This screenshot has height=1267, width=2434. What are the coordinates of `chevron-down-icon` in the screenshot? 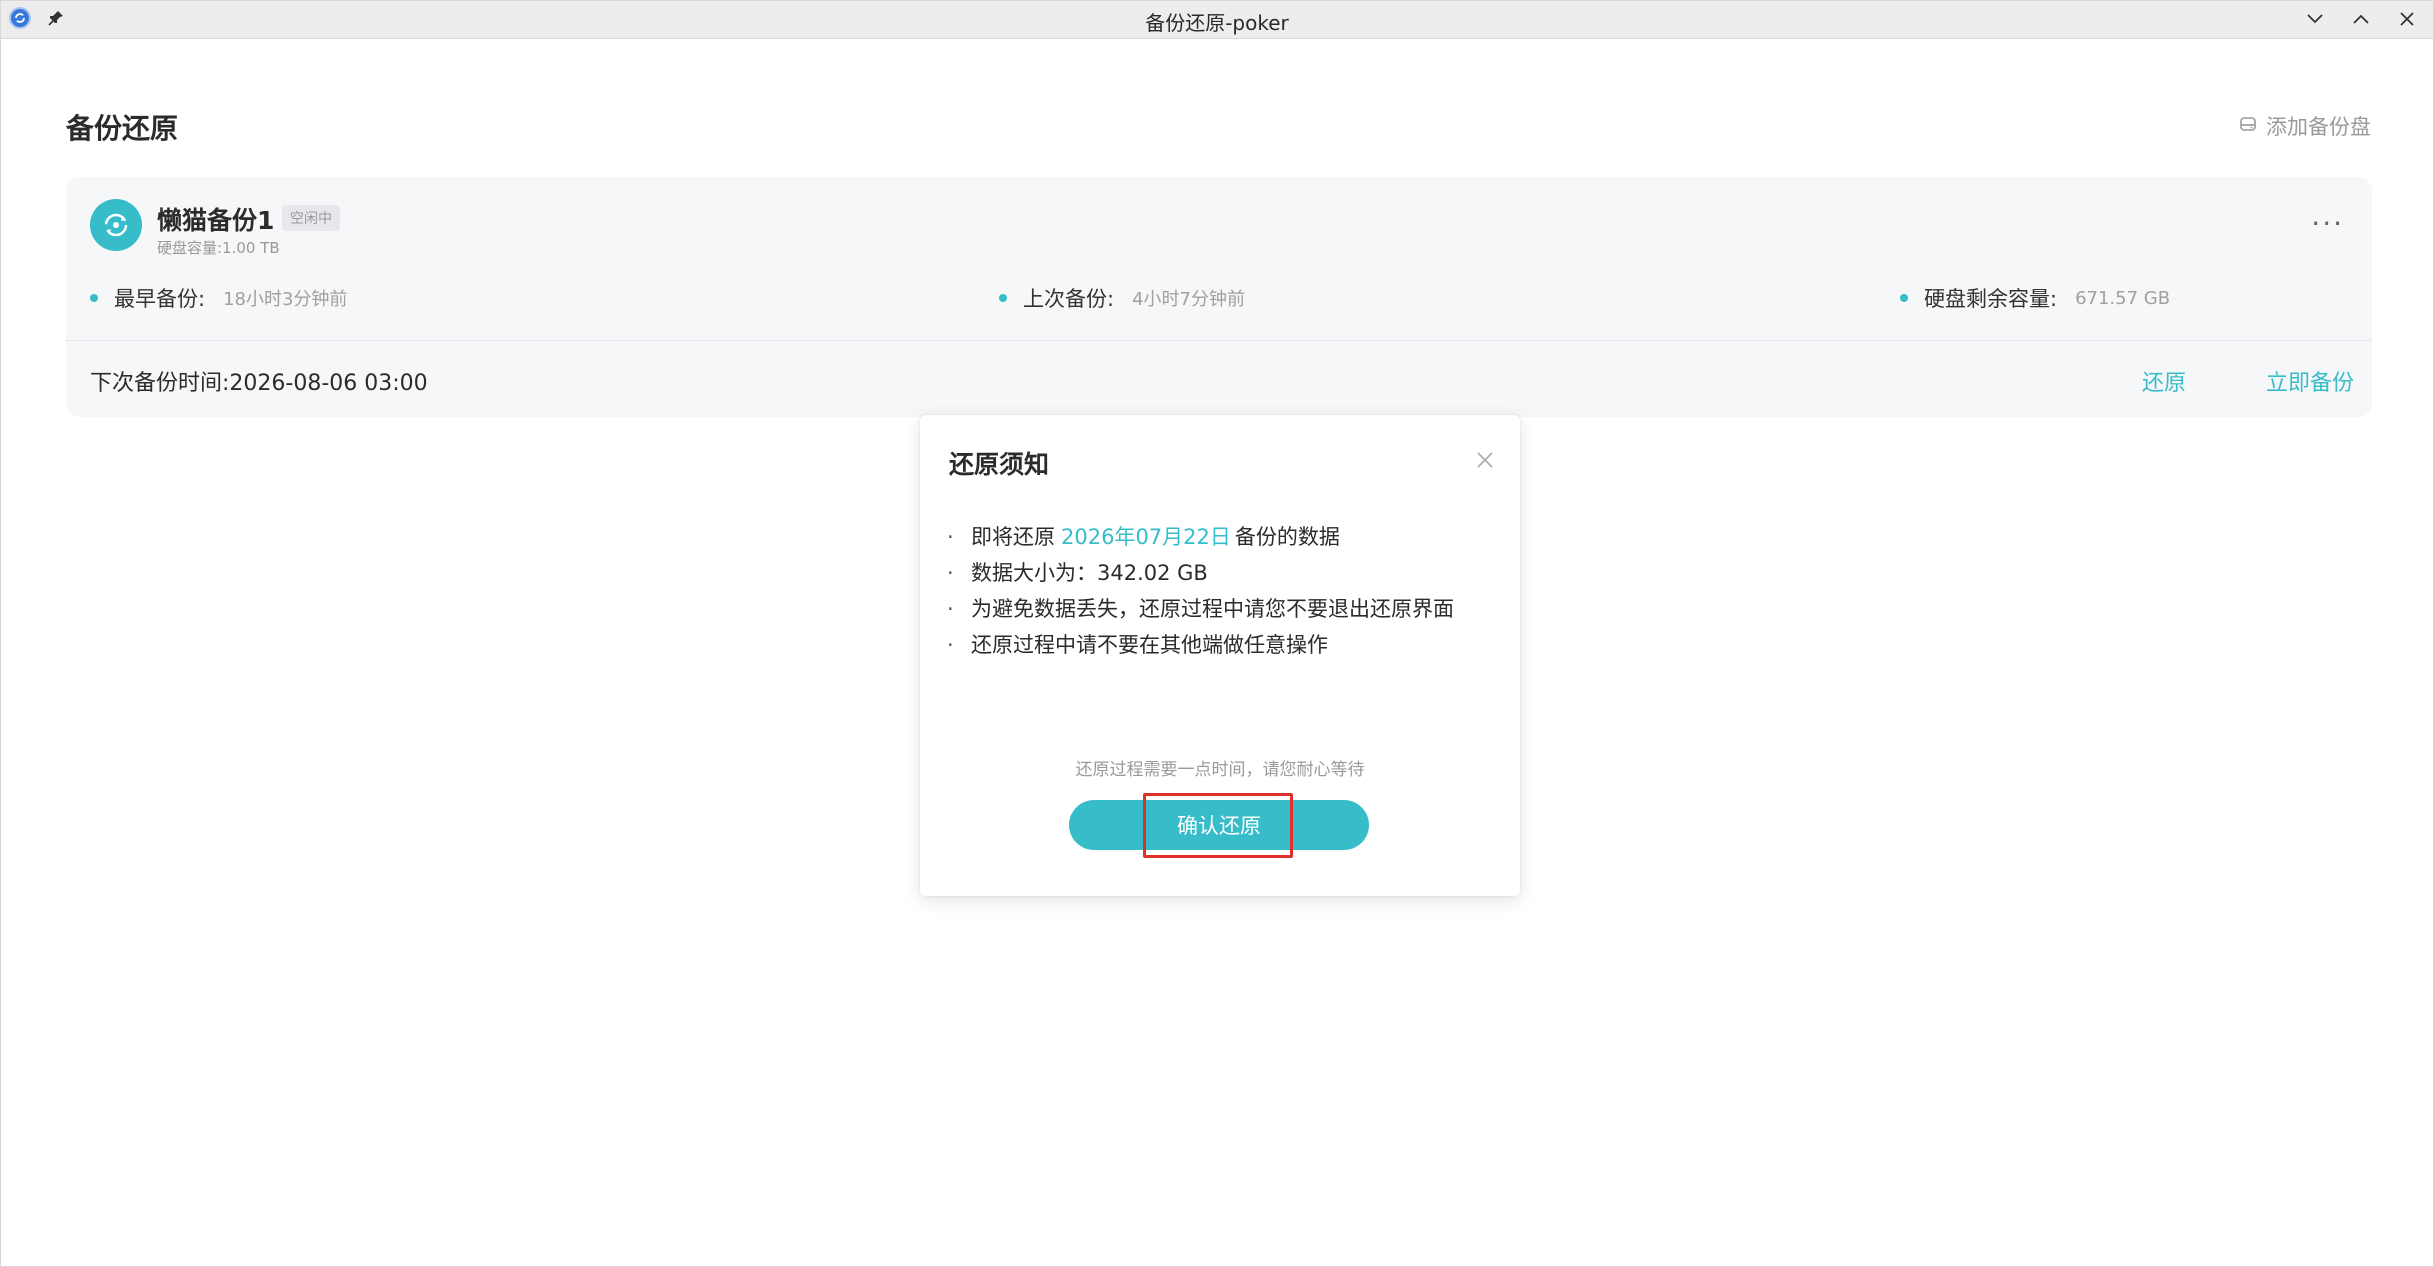 It's located at (2315, 19).